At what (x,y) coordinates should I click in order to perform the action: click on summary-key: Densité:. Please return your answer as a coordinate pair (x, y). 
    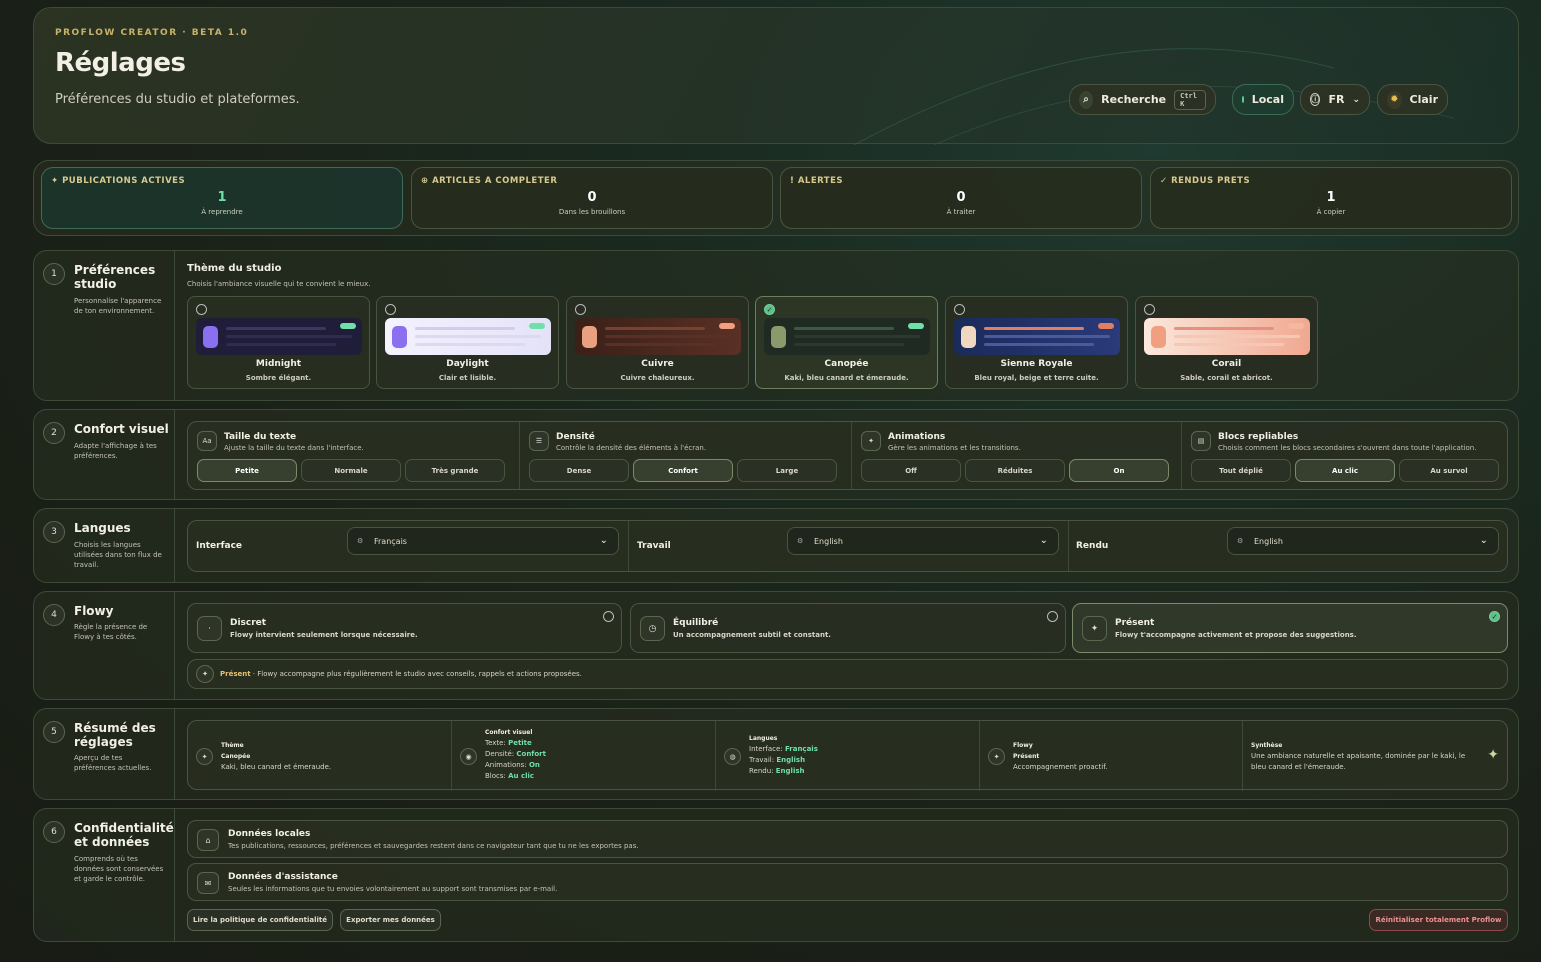
    Looking at the image, I should click on (500, 754).